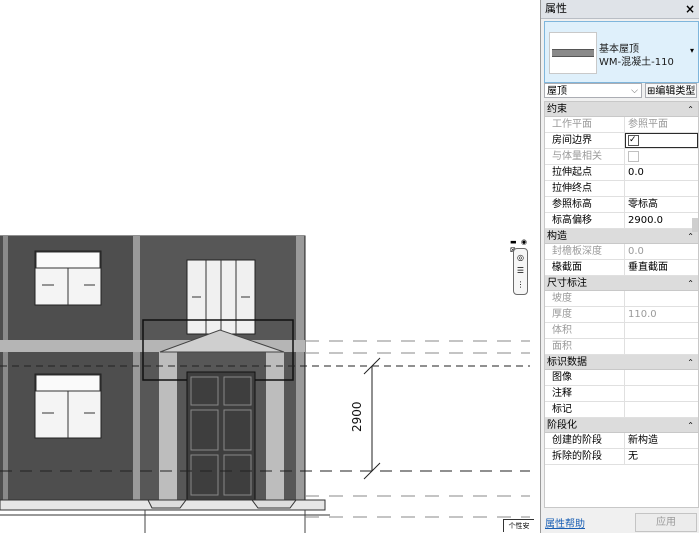 The width and height of the screenshot is (699, 533). Describe the element at coordinates (585, 204) in the screenshot. I see `property-name: 参照标高` at that location.